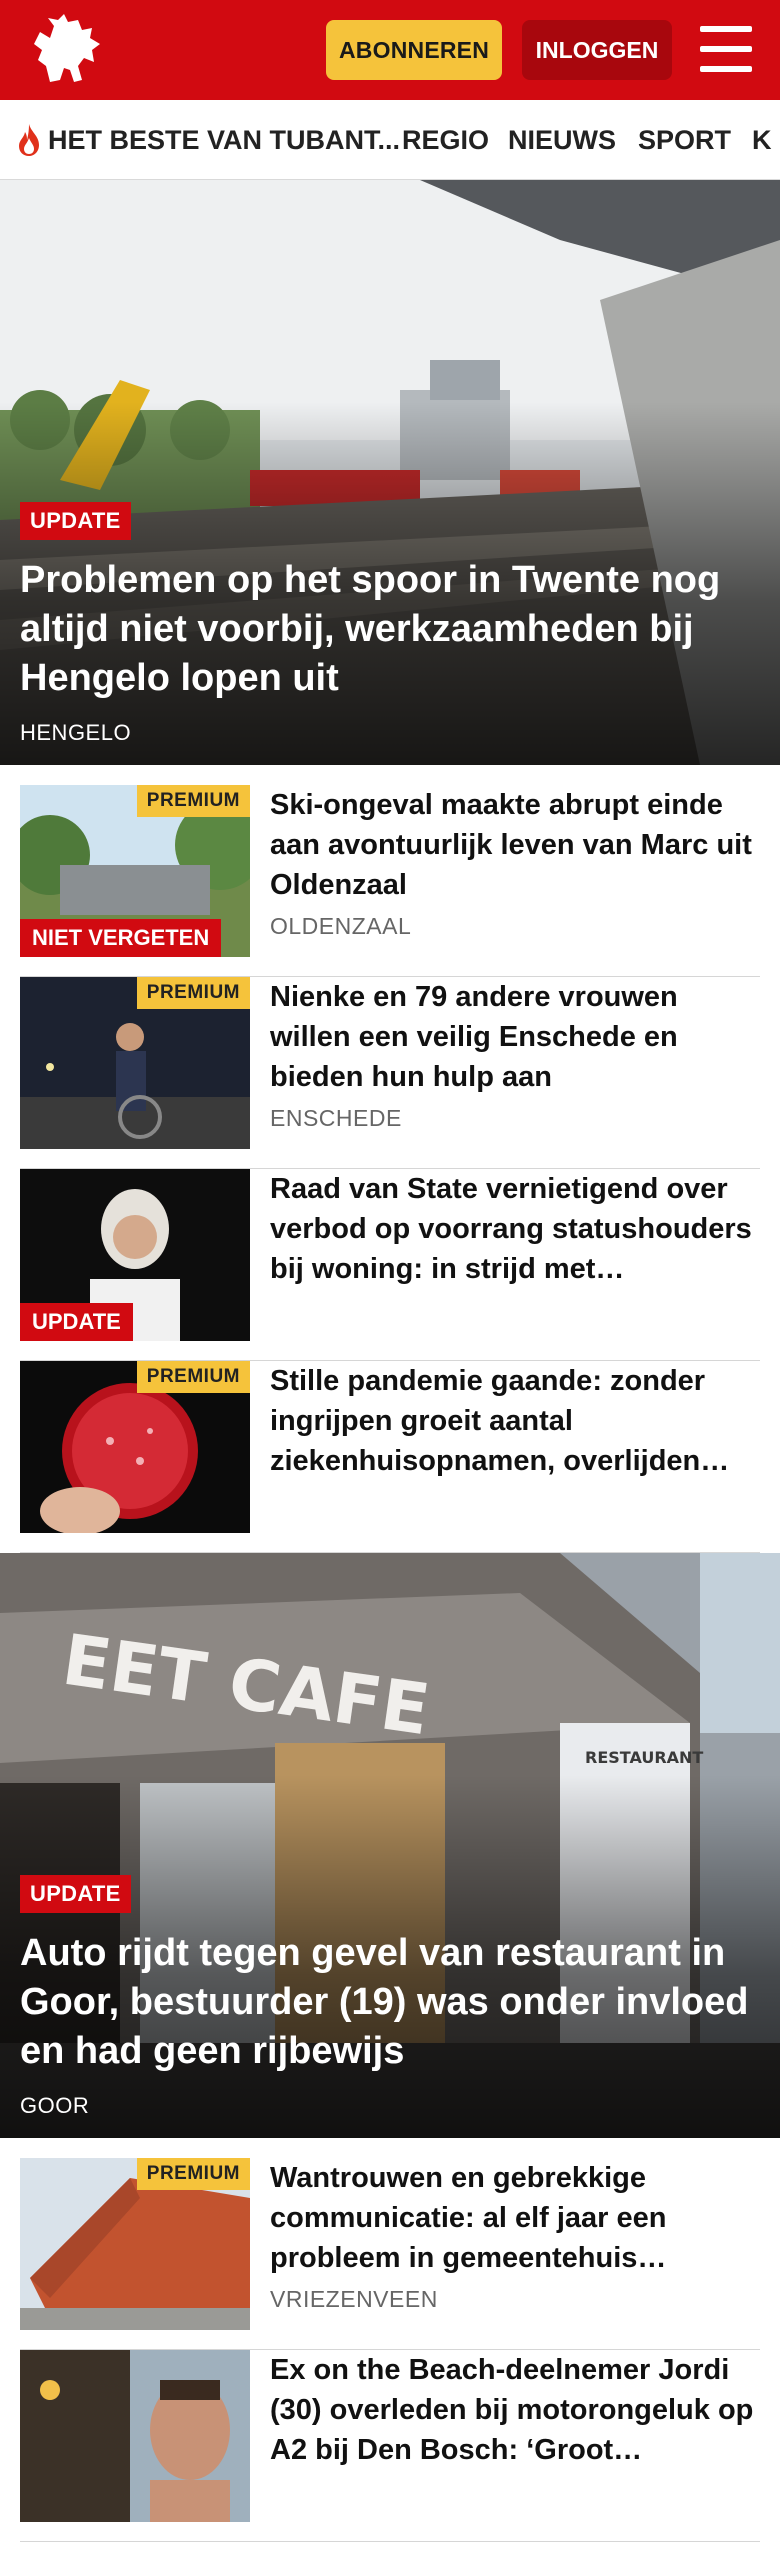  Describe the element at coordinates (135, 871) in the screenshot. I see `article-thumbnail: PREMIUM NIET VERGETEN` at that location.